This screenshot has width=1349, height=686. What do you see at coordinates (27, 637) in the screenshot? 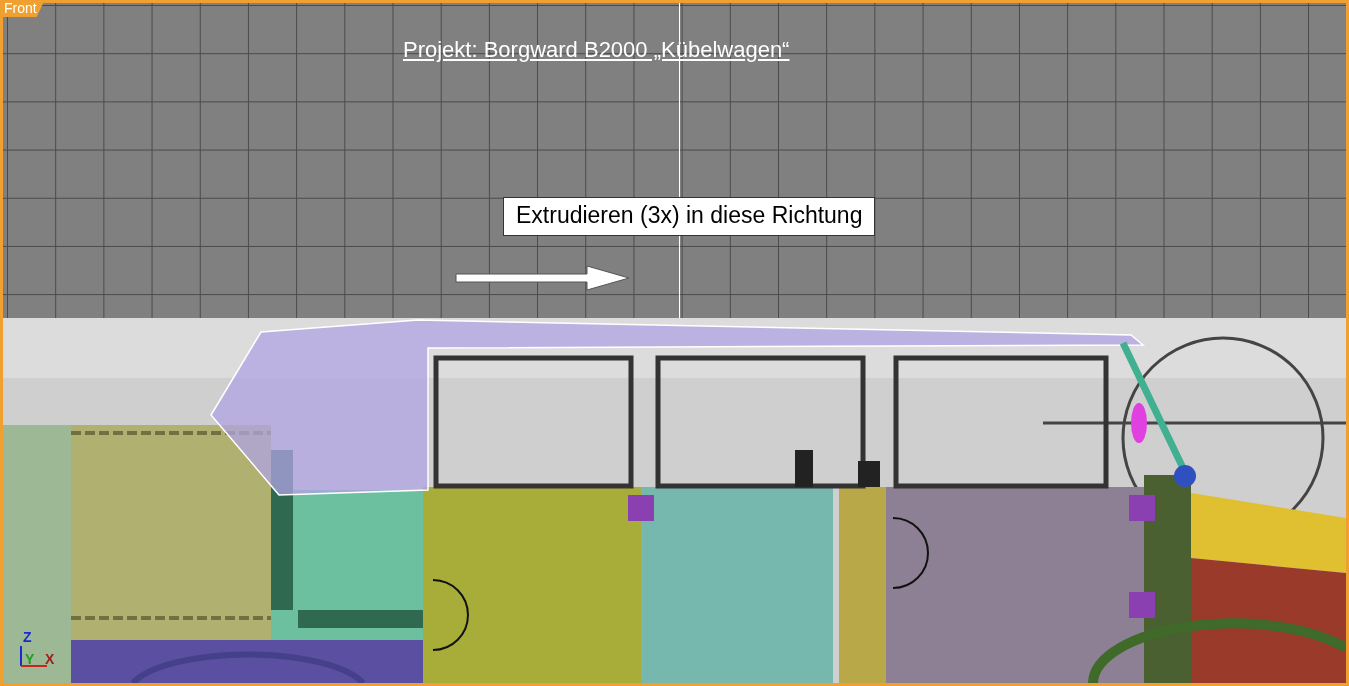
I see `axis-label: Z` at bounding box center [27, 637].